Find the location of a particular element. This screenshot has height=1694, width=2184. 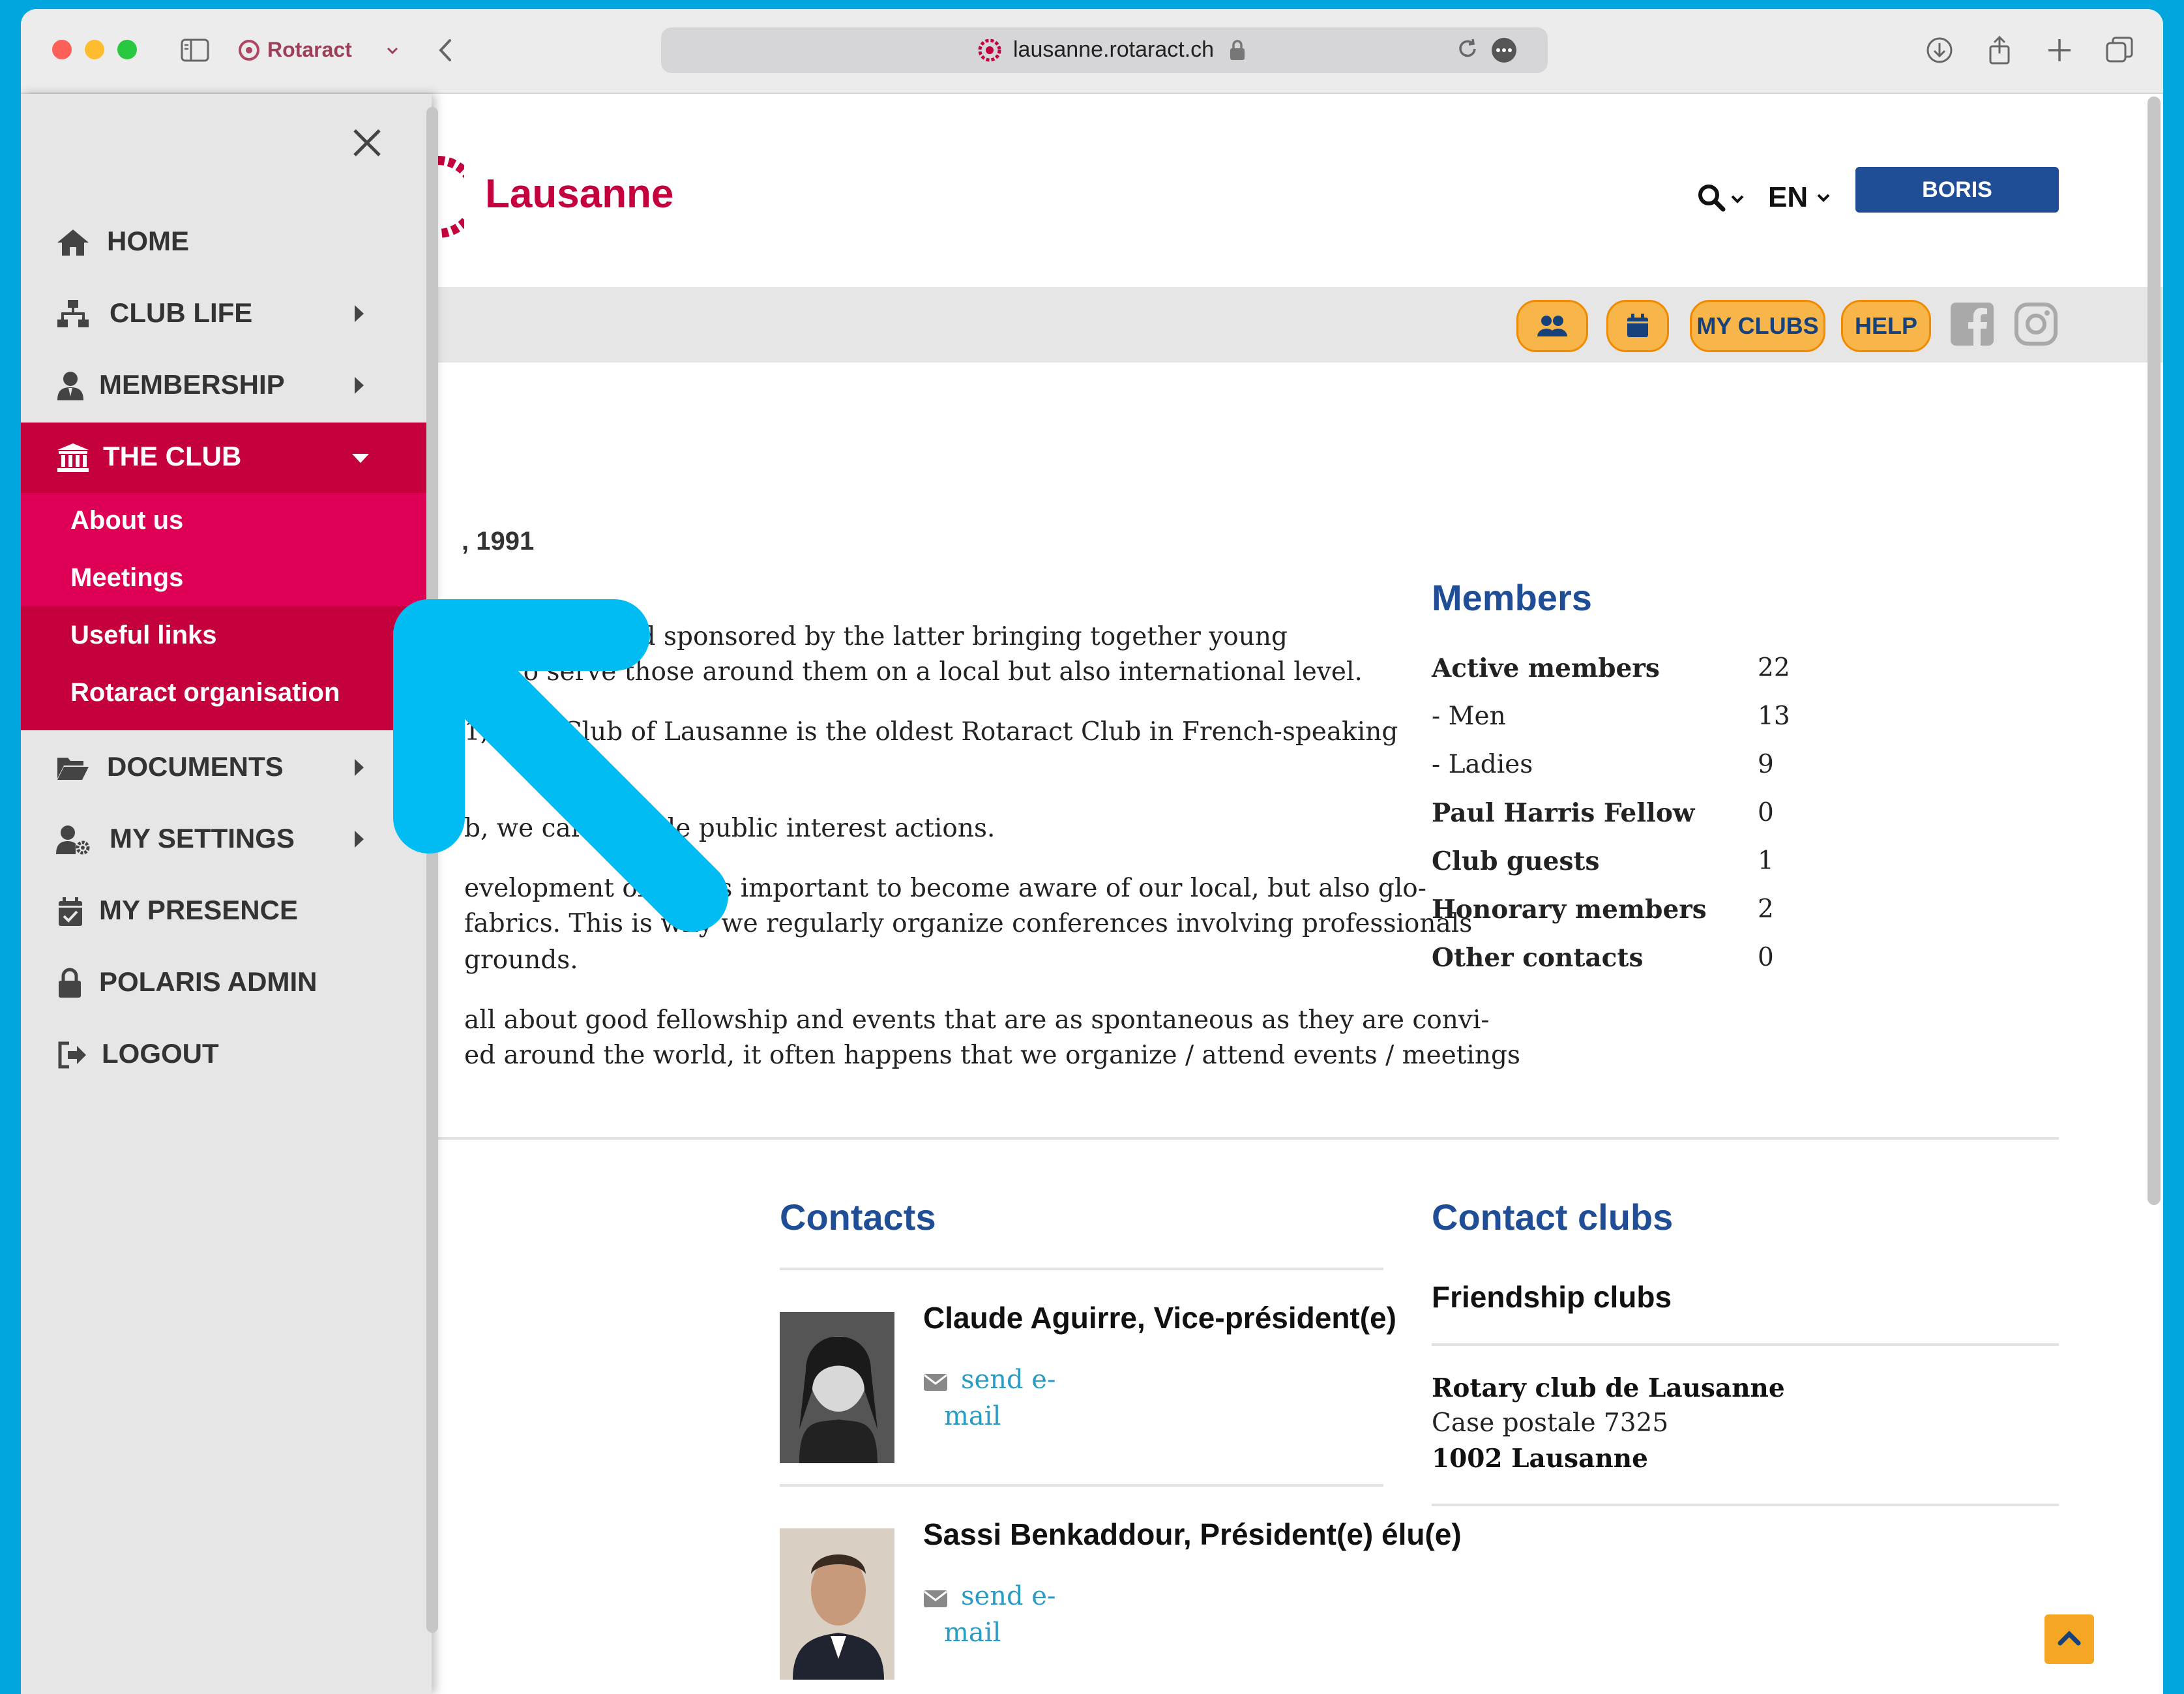

sidebar-item-label: HOME is located at coordinates (148, 241).